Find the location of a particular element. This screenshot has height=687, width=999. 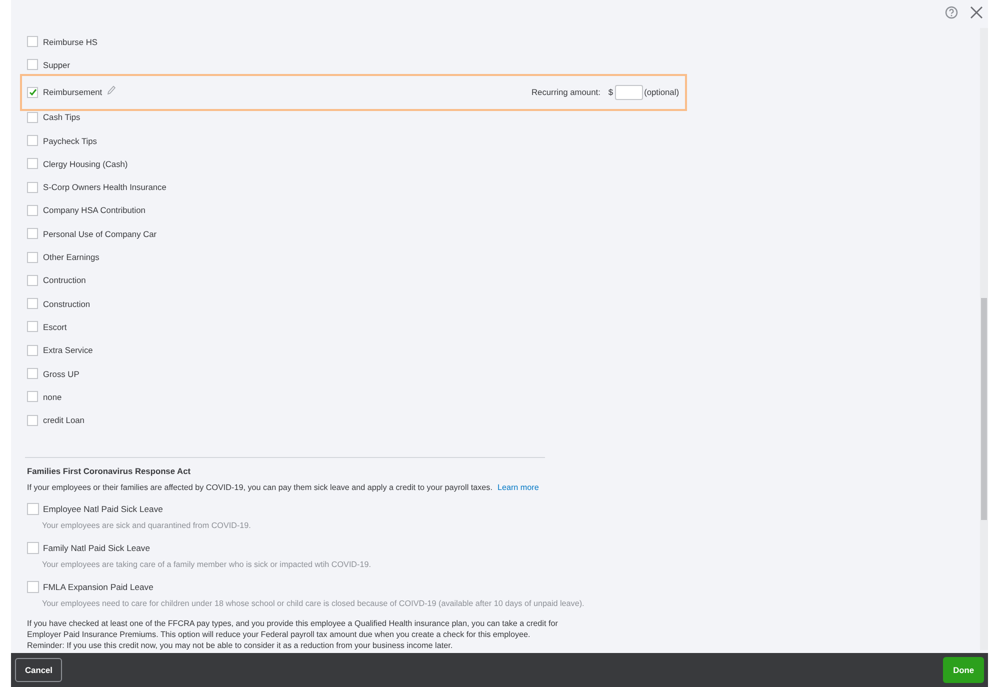

cancel-button: Cancel is located at coordinates (38, 670).